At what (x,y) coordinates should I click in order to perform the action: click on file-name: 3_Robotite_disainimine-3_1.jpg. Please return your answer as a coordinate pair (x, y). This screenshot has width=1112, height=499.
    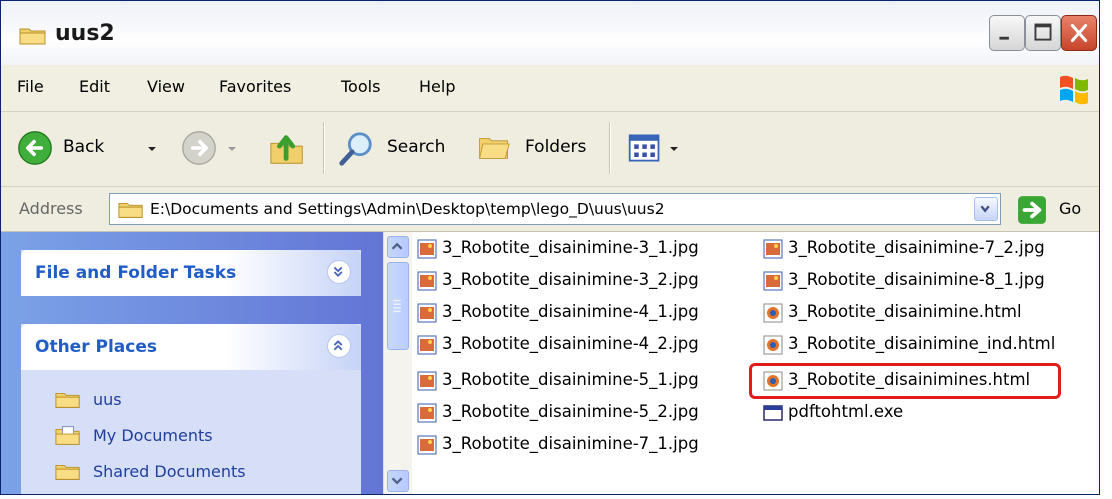
    Looking at the image, I should click on (570, 247).